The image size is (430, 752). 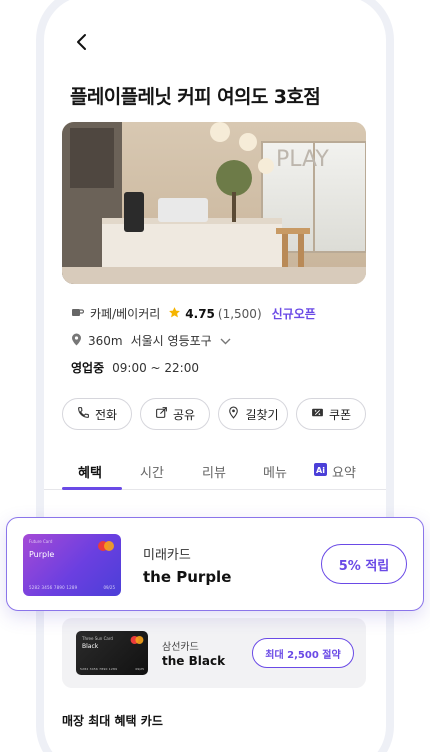 I want to click on card-name: the Purple, so click(x=187, y=577).